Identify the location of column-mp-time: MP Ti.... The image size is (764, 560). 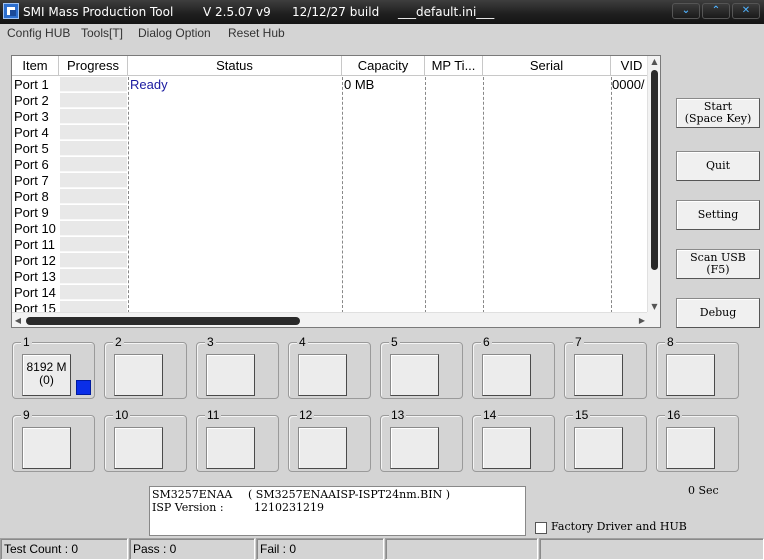
(454, 66).